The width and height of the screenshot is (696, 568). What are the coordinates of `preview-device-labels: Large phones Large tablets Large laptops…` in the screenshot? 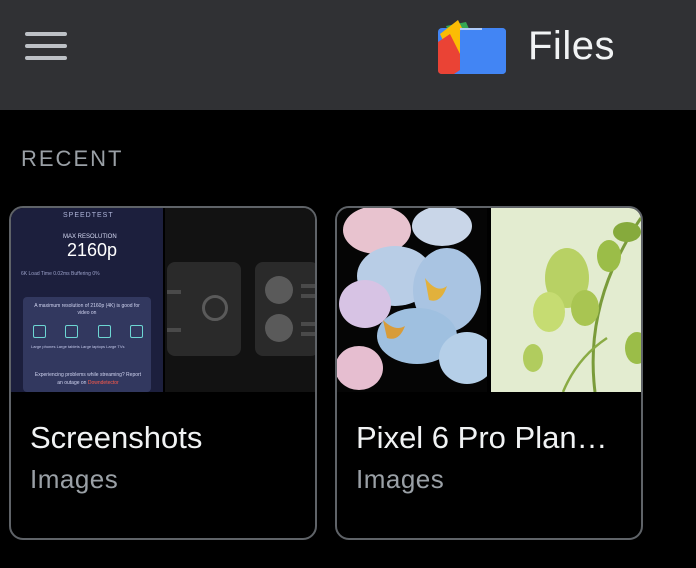 It's located at (78, 346).